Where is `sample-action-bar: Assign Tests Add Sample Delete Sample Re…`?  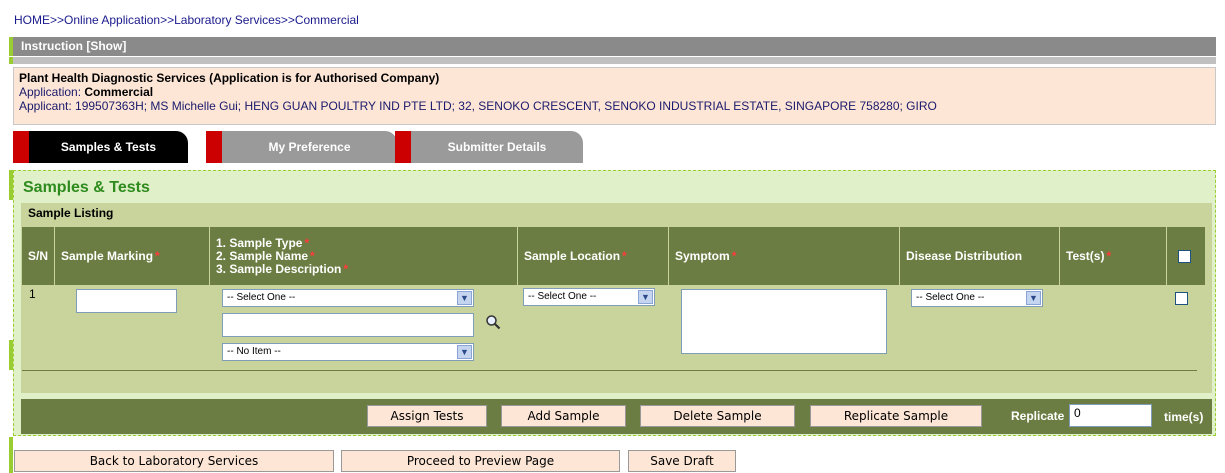 sample-action-bar: Assign Tests Add Sample Delete Sample Re… is located at coordinates (616, 416).